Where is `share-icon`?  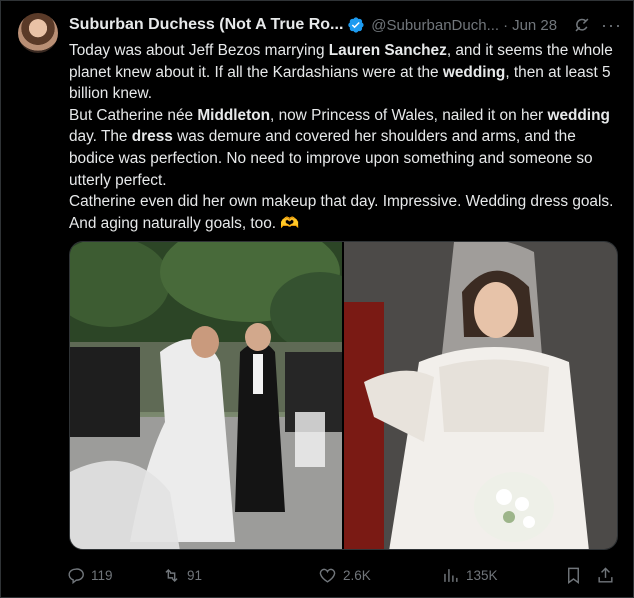
share-icon is located at coordinates (605, 574).